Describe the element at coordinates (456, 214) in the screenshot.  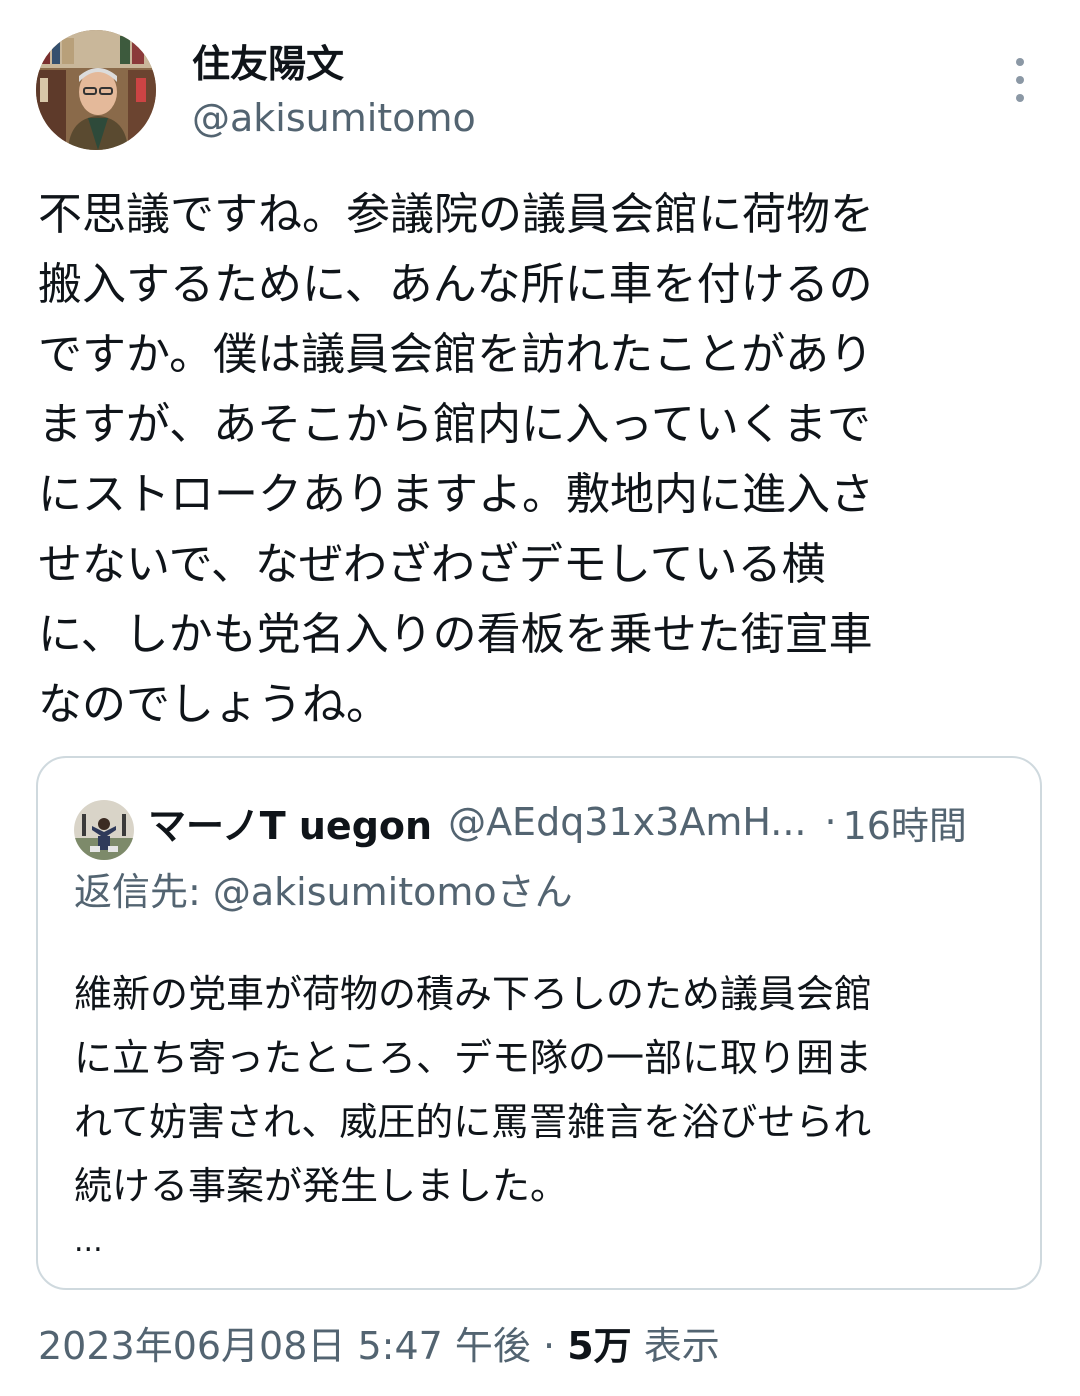
I see `tweet-line: 不思議ですね。参議院の議員会館に荷物を` at that location.